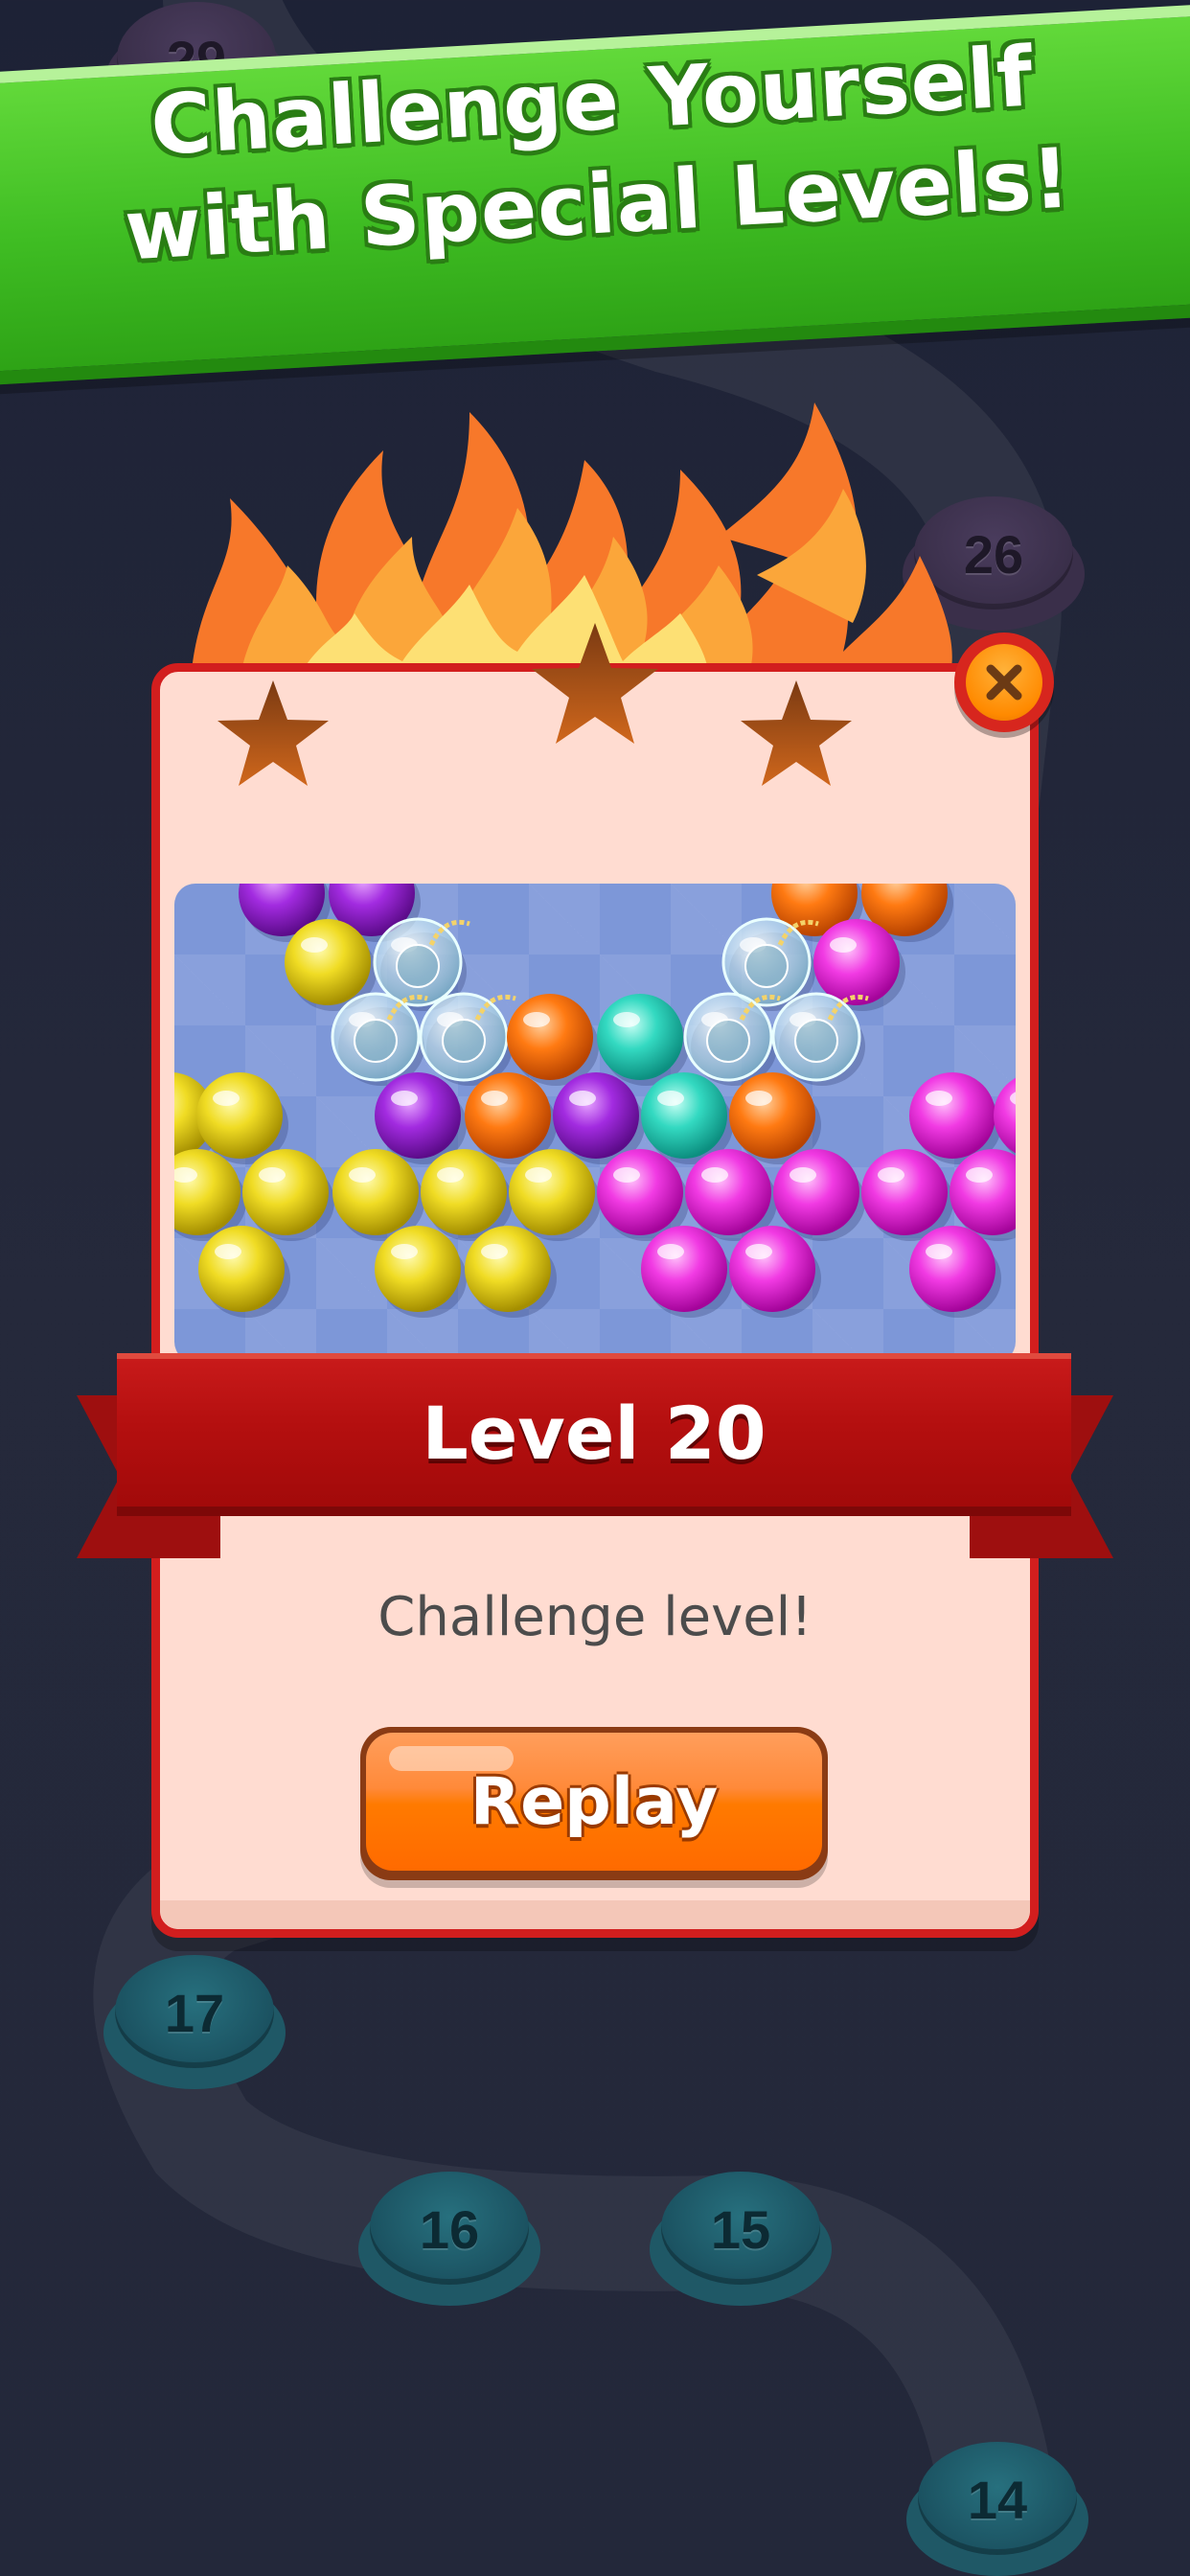 This screenshot has width=1190, height=2576. I want to click on close-icon, so click(1004, 682).